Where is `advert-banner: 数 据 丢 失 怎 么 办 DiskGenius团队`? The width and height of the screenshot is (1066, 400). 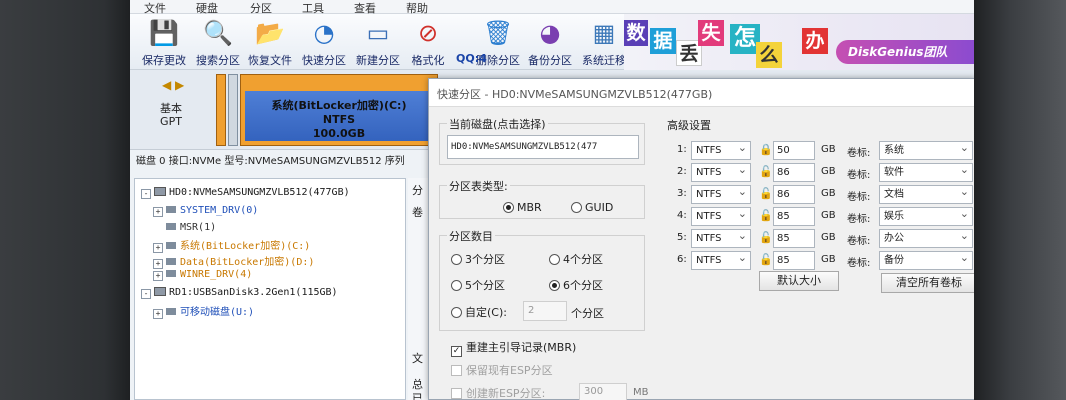
advert-banner: 数 据 丢 失 怎 么 办 DiskGenius团队 is located at coordinates (800, 42).